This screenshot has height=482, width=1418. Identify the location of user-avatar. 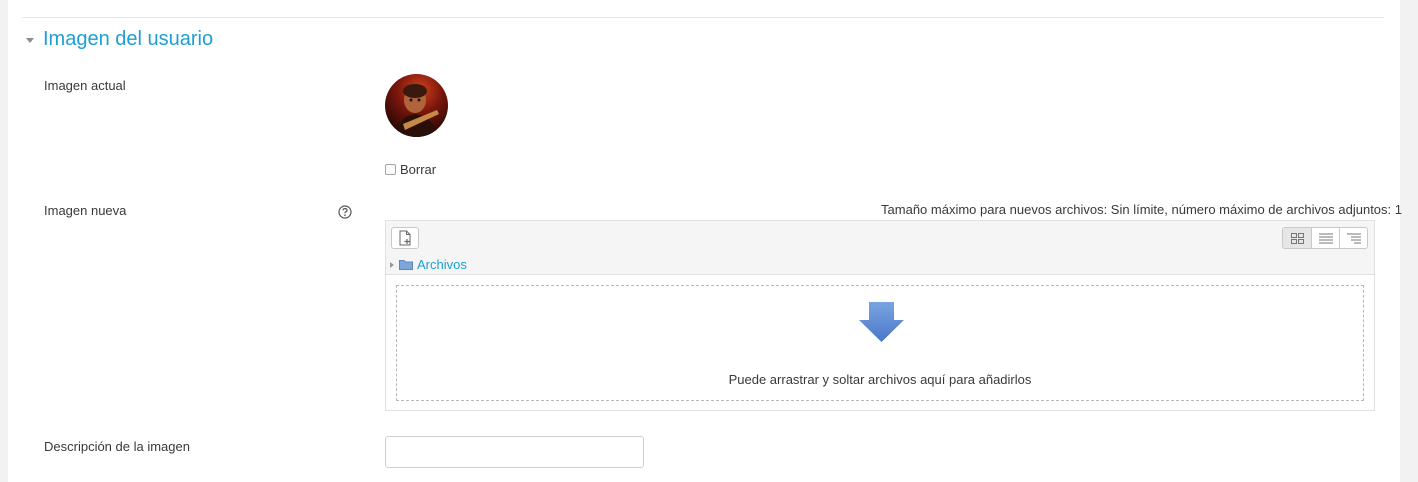
(416, 105).